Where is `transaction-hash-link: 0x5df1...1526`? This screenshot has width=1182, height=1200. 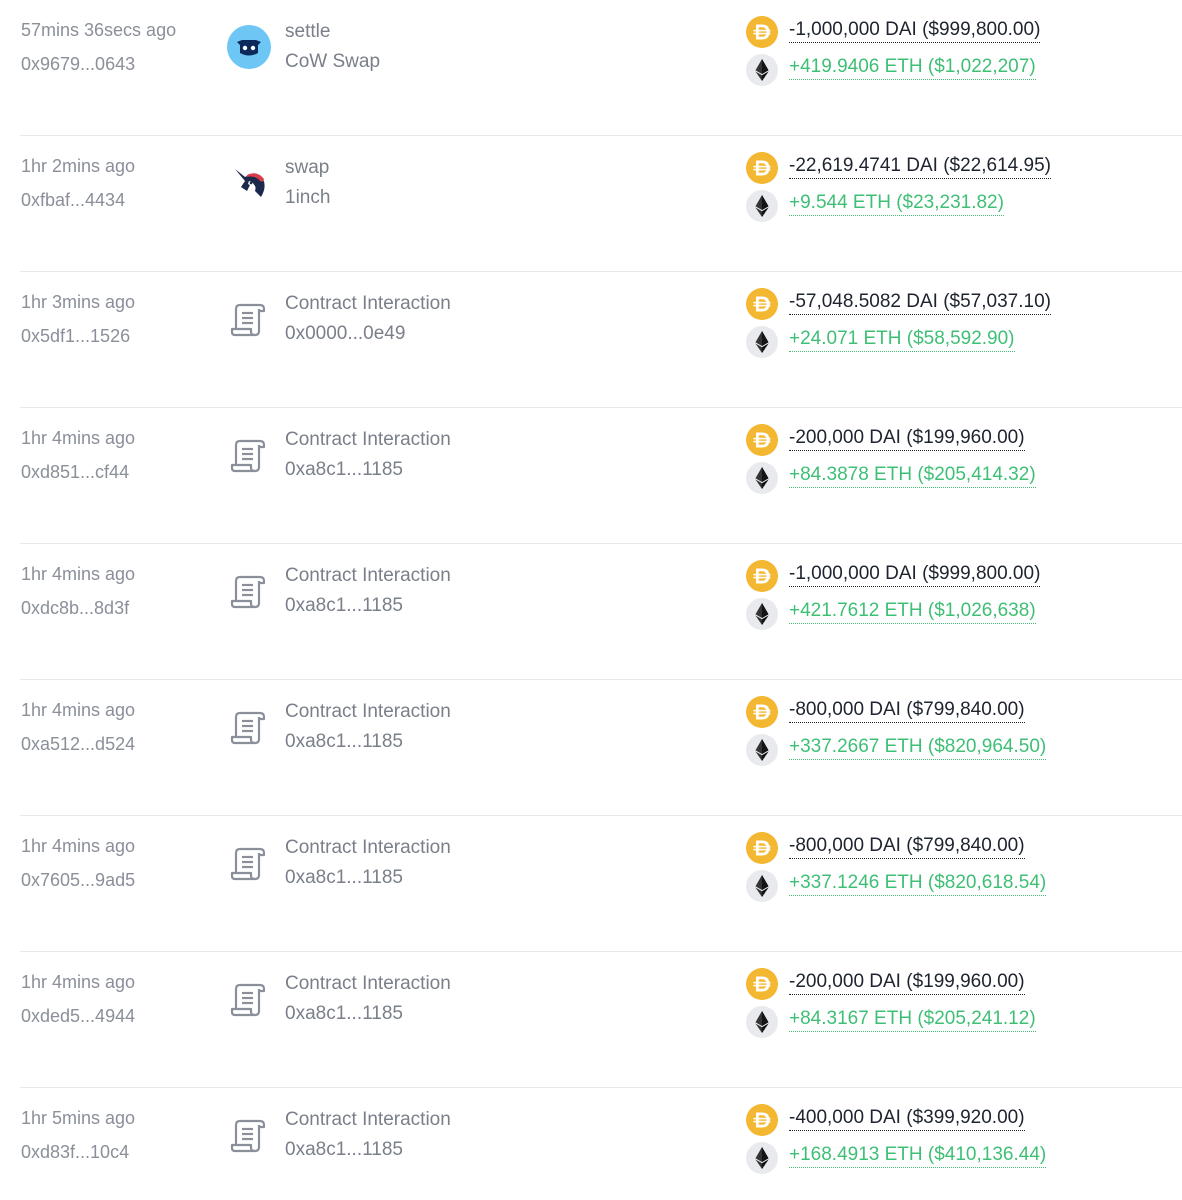 transaction-hash-link: 0x5df1...1526 is located at coordinates (75, 336).